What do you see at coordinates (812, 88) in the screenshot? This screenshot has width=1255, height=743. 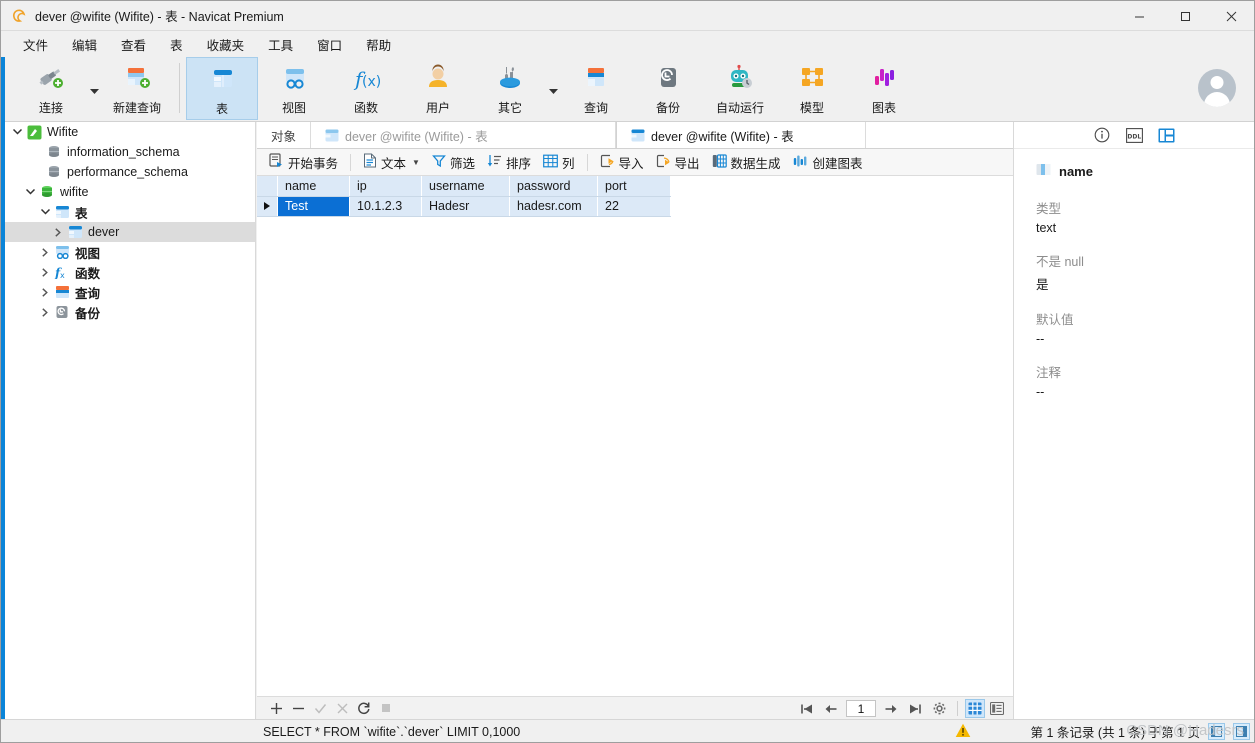 I see `ribbon-button-model: 模型` at bounding box center [812, 88].